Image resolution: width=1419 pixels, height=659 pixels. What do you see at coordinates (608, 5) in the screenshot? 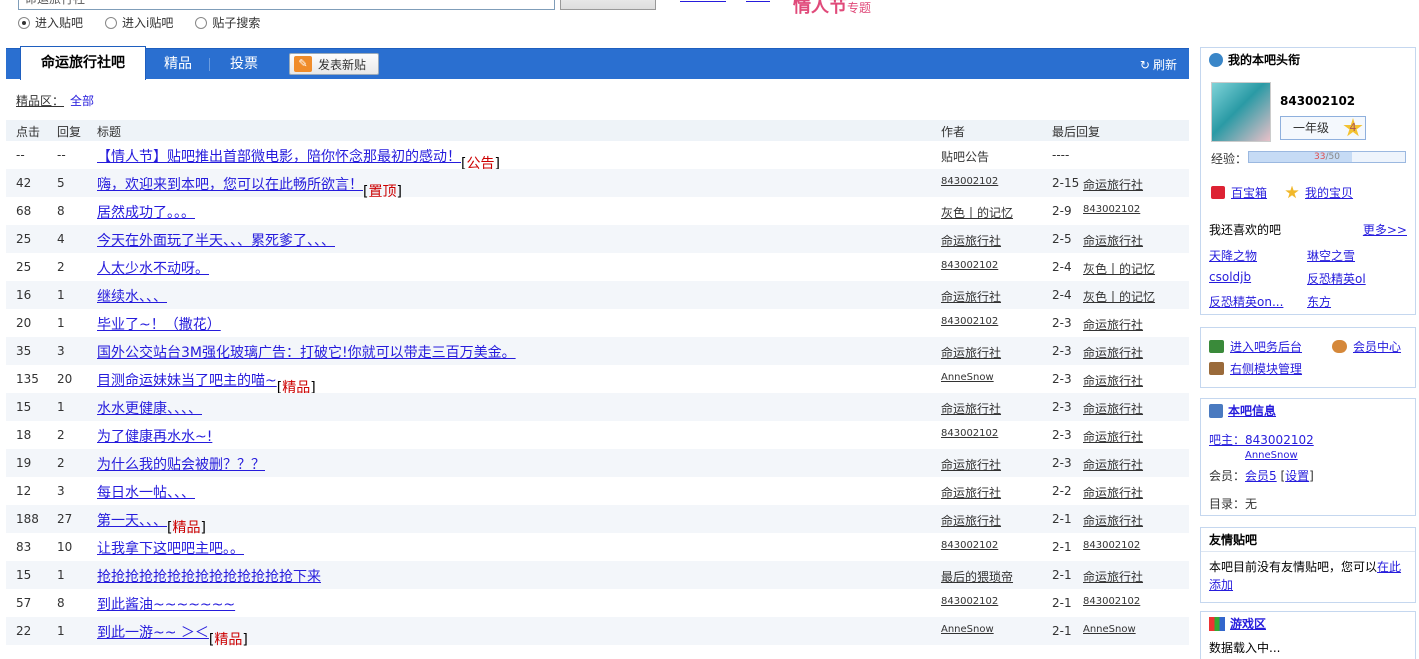
I see `search-button` at bounding box center [608, 5].